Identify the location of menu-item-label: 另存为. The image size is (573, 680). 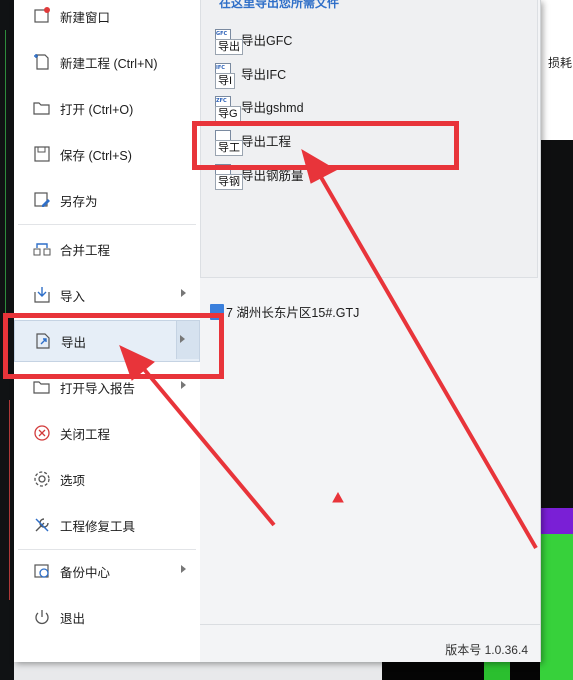
(79, 201).